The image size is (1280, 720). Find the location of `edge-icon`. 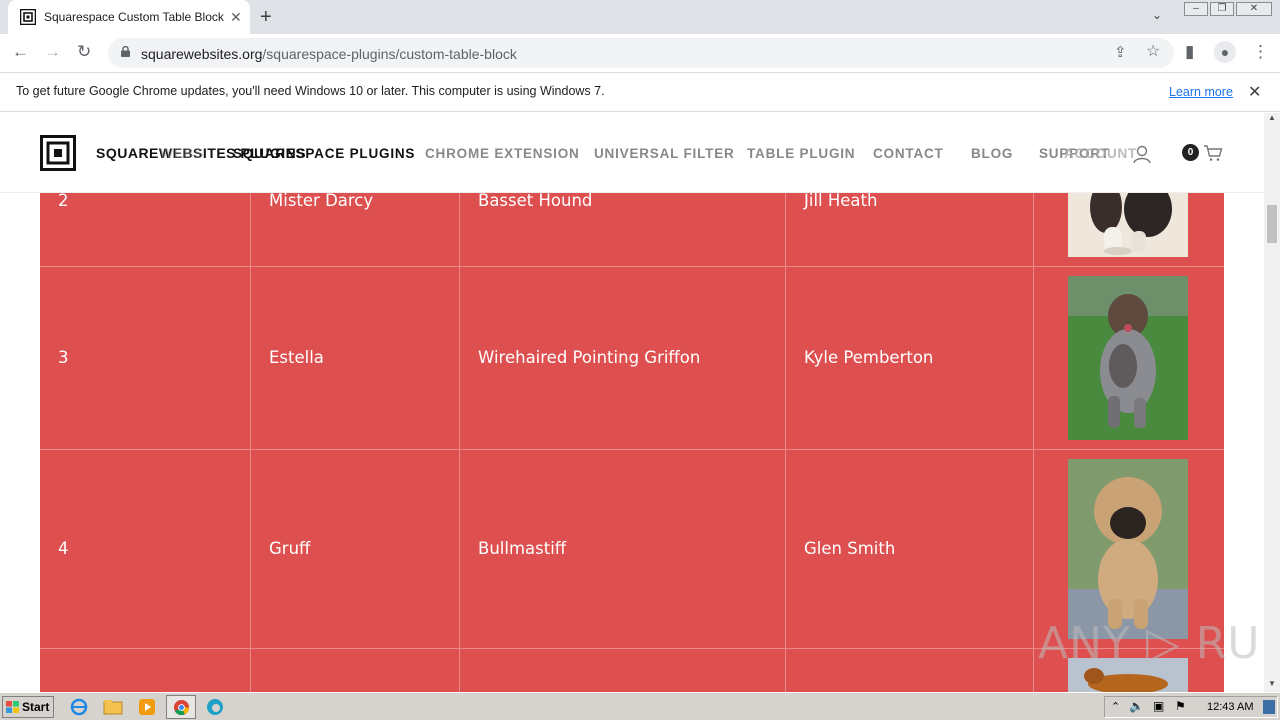

edge-icon is located at coordinates (215, 707).